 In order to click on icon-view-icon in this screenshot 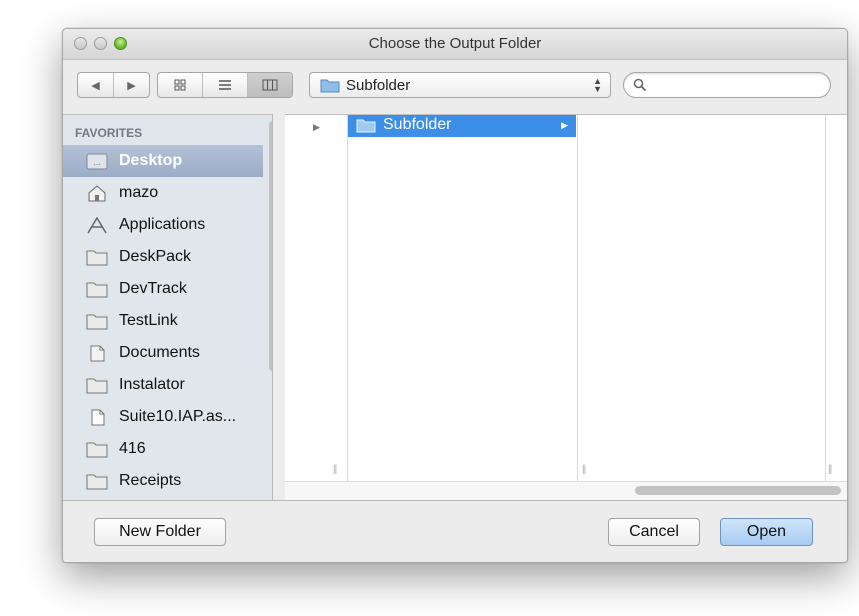, I will do `click(180, 85)`.